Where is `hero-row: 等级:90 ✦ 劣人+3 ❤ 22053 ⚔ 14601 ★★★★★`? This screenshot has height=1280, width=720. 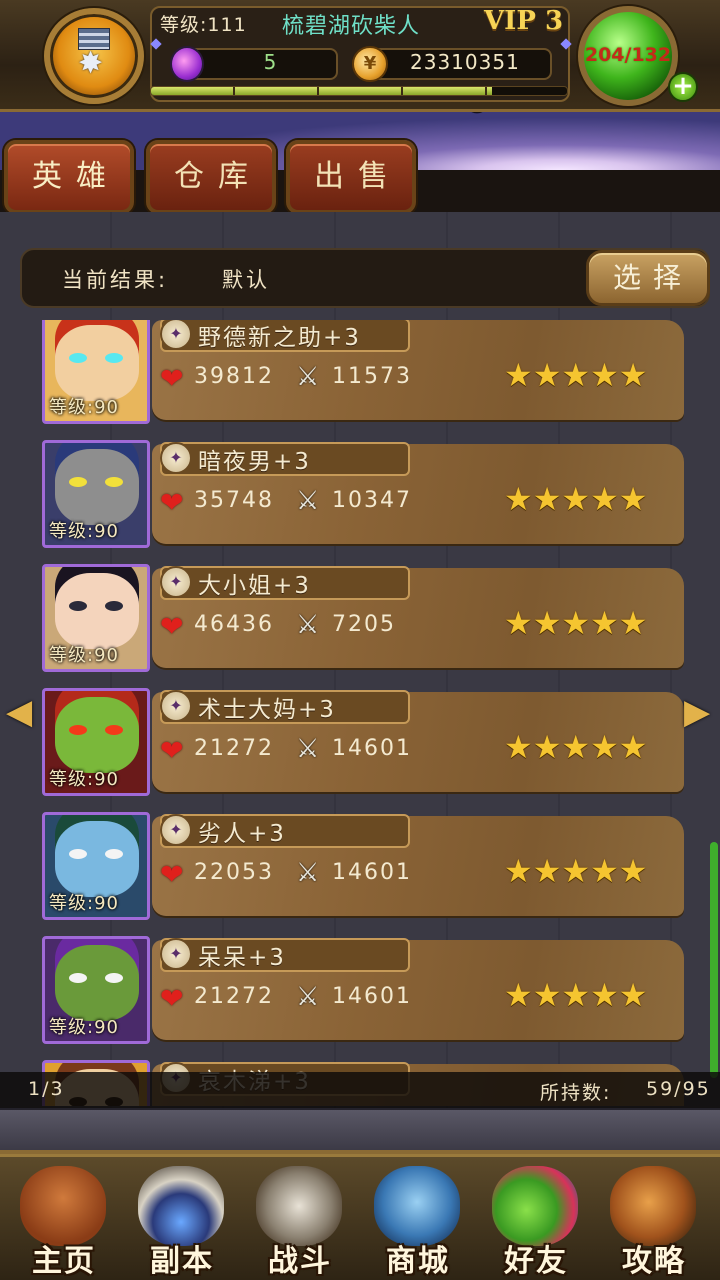 hero-row: 等级:90 ✦ 劣人+3 ❤ 22053 ⚔ 14601 ★★★★★ is located at coordinates (360, 870).